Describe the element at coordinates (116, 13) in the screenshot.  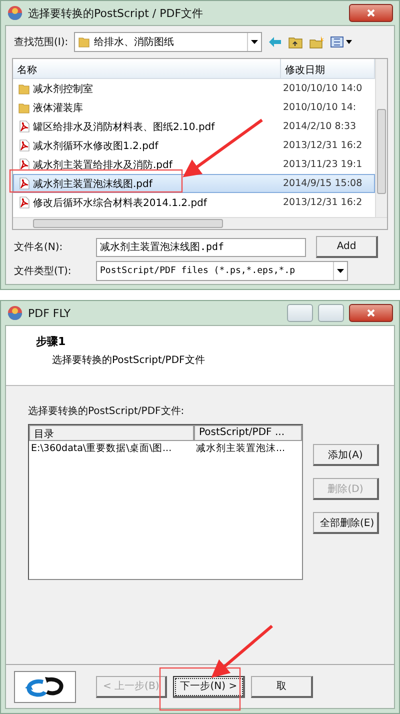
I see `window-title: 选择要转换的PostScript / PDF文件` at that location.